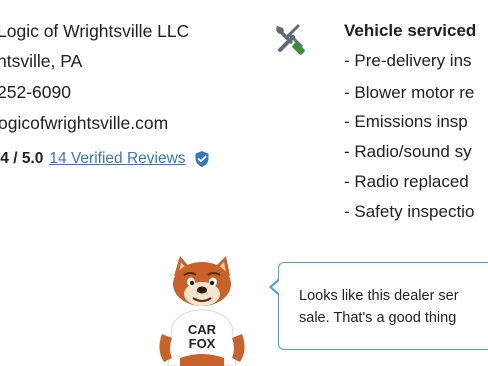 This screenshot has width=488, height=366. What do you see at coordinates (406, 181) in the screenshot?
I see `service-item: - Radio replaced` at bounding box center [406, 181].